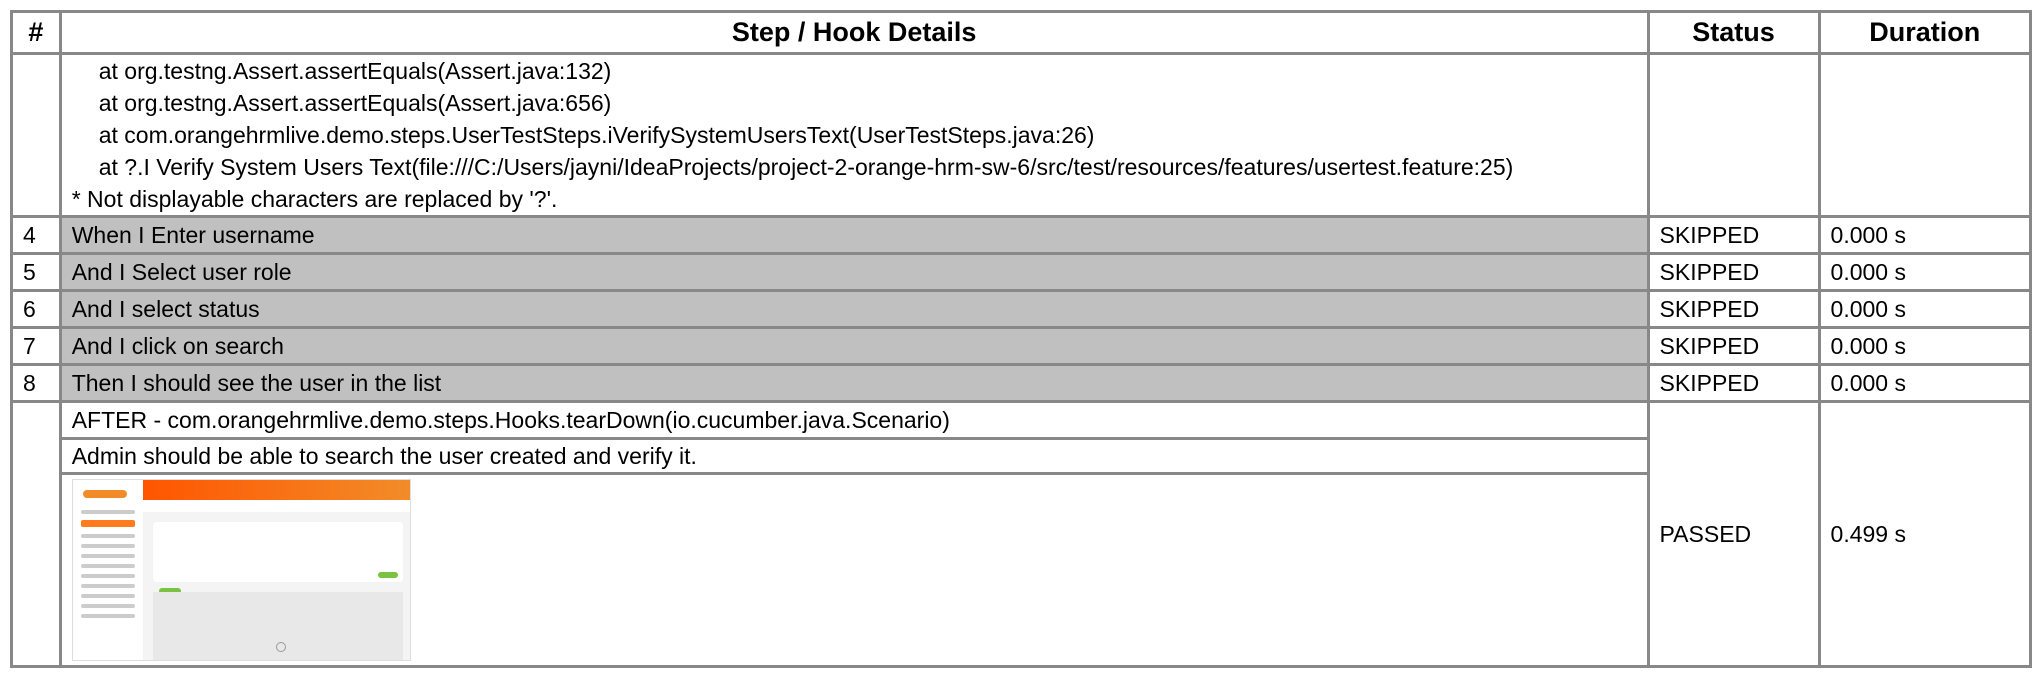 The width and height of the screenshot is (2042, 697). I want to click on header-duration: Duration, so click(1925, 32).